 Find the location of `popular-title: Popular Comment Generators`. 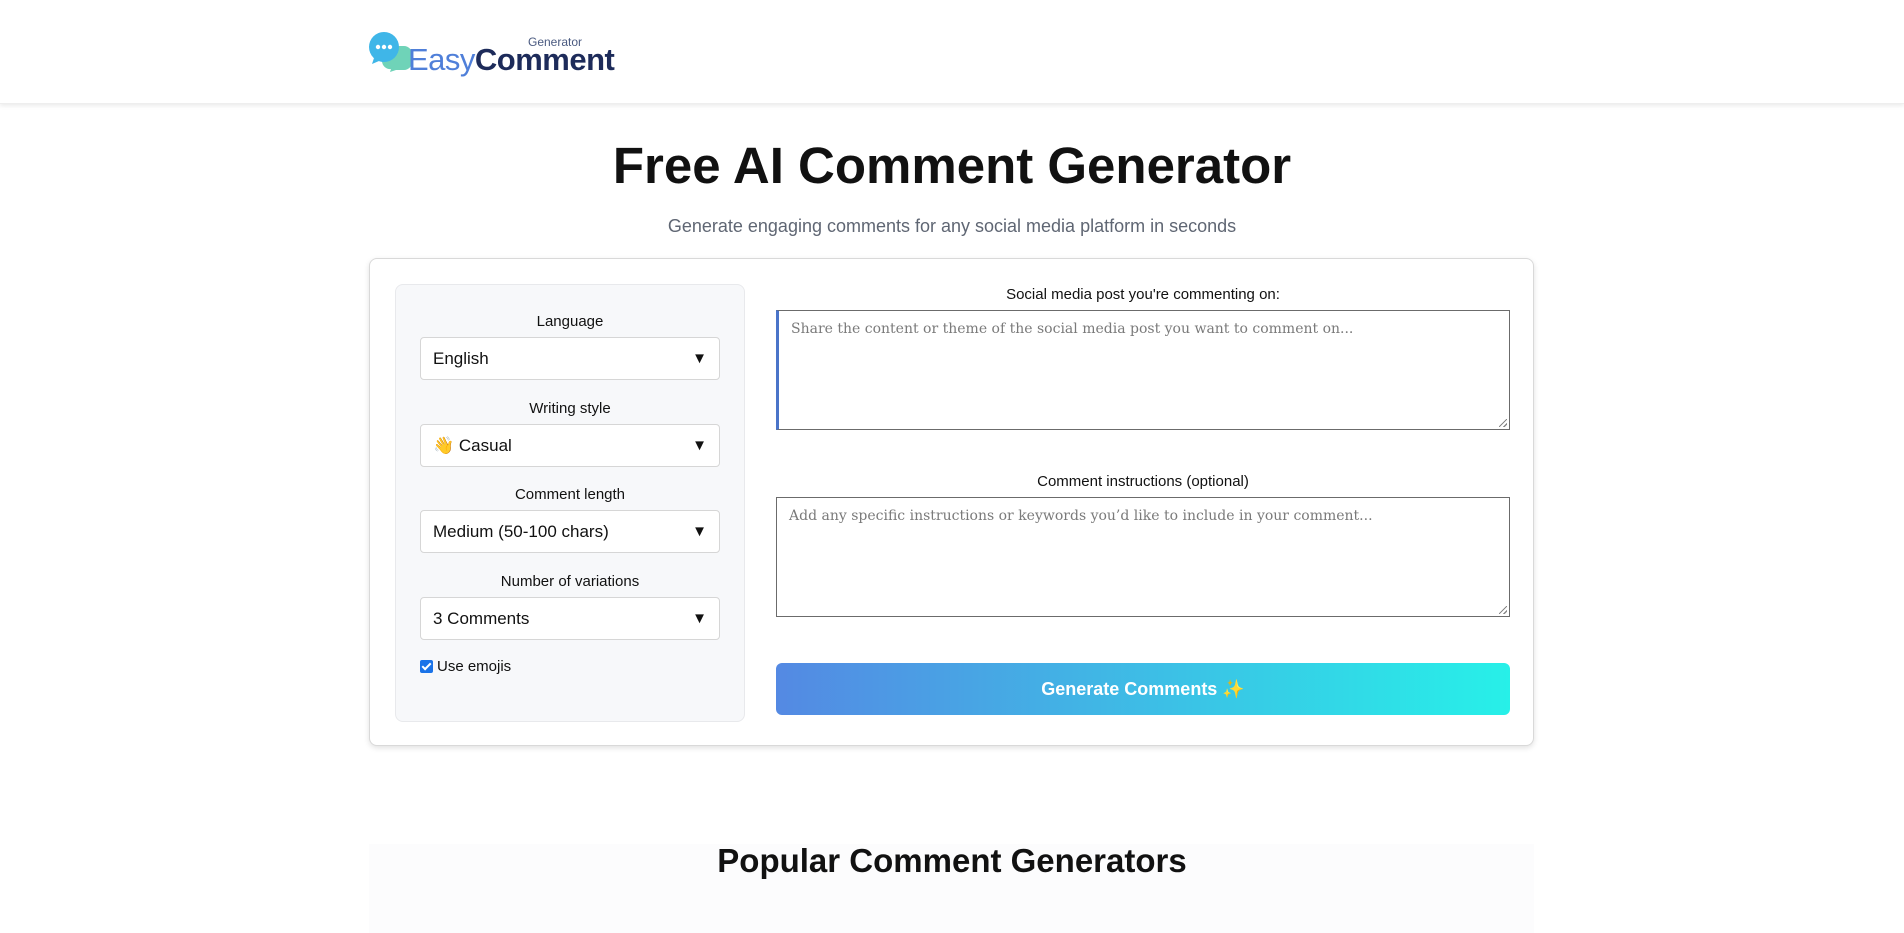

popular-title: Popular Comment Generators is located at coordinates (952, 860).